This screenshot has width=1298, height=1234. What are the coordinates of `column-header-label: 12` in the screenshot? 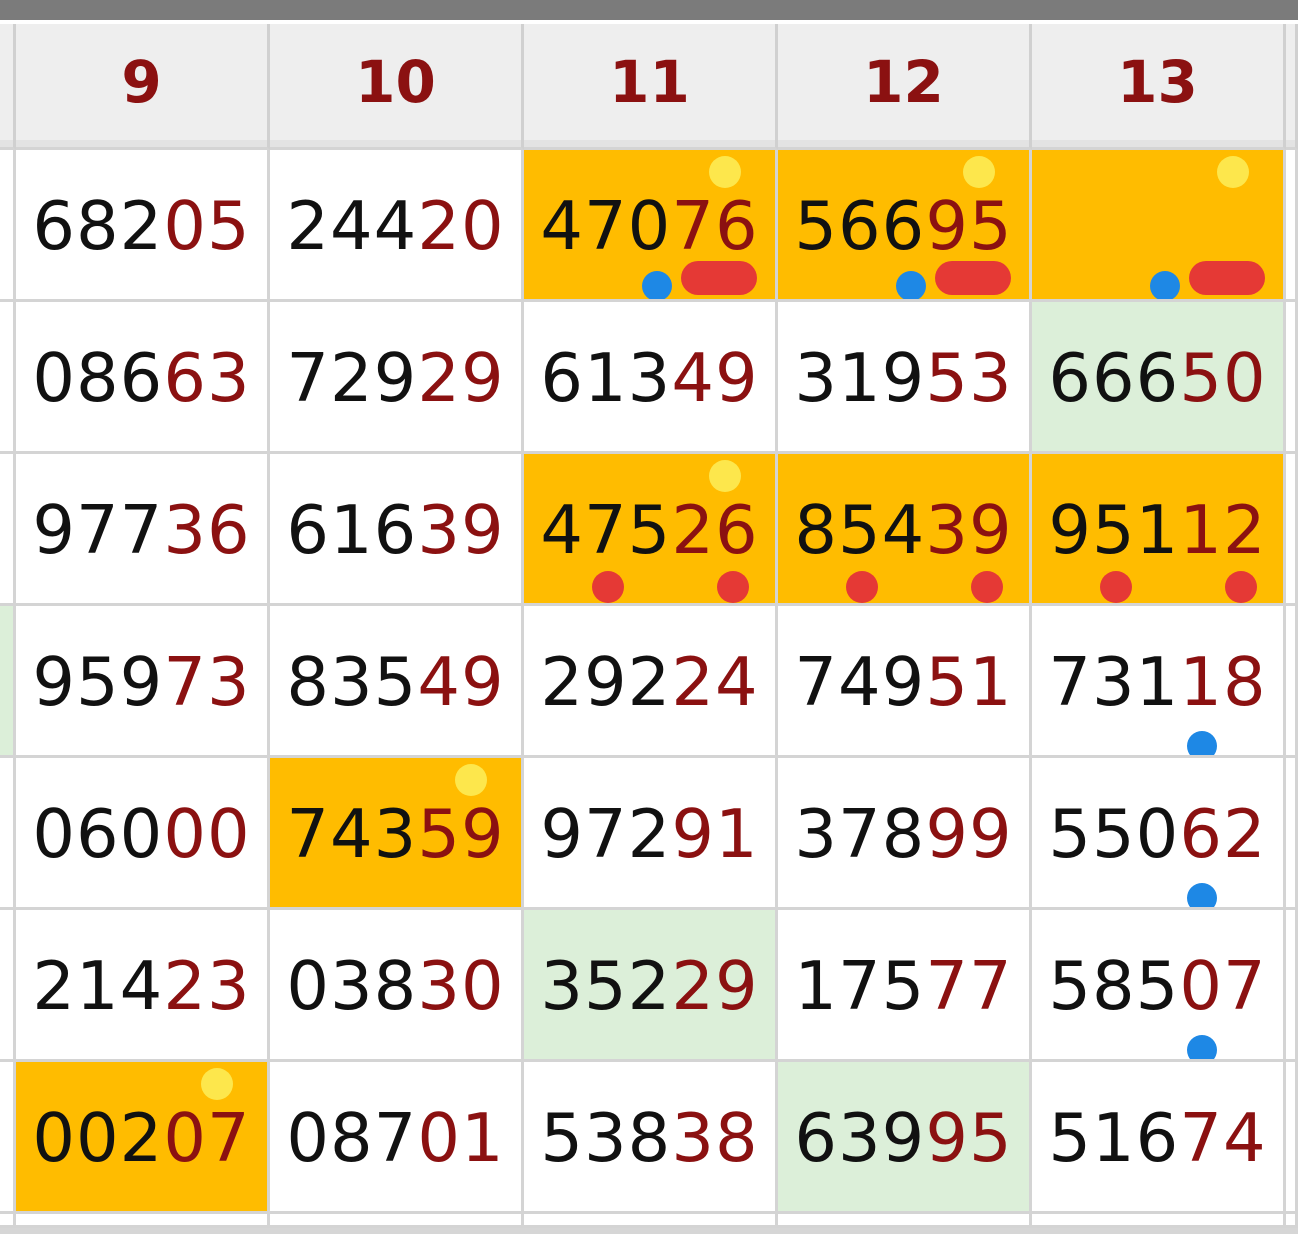 It's located at (903, 82).